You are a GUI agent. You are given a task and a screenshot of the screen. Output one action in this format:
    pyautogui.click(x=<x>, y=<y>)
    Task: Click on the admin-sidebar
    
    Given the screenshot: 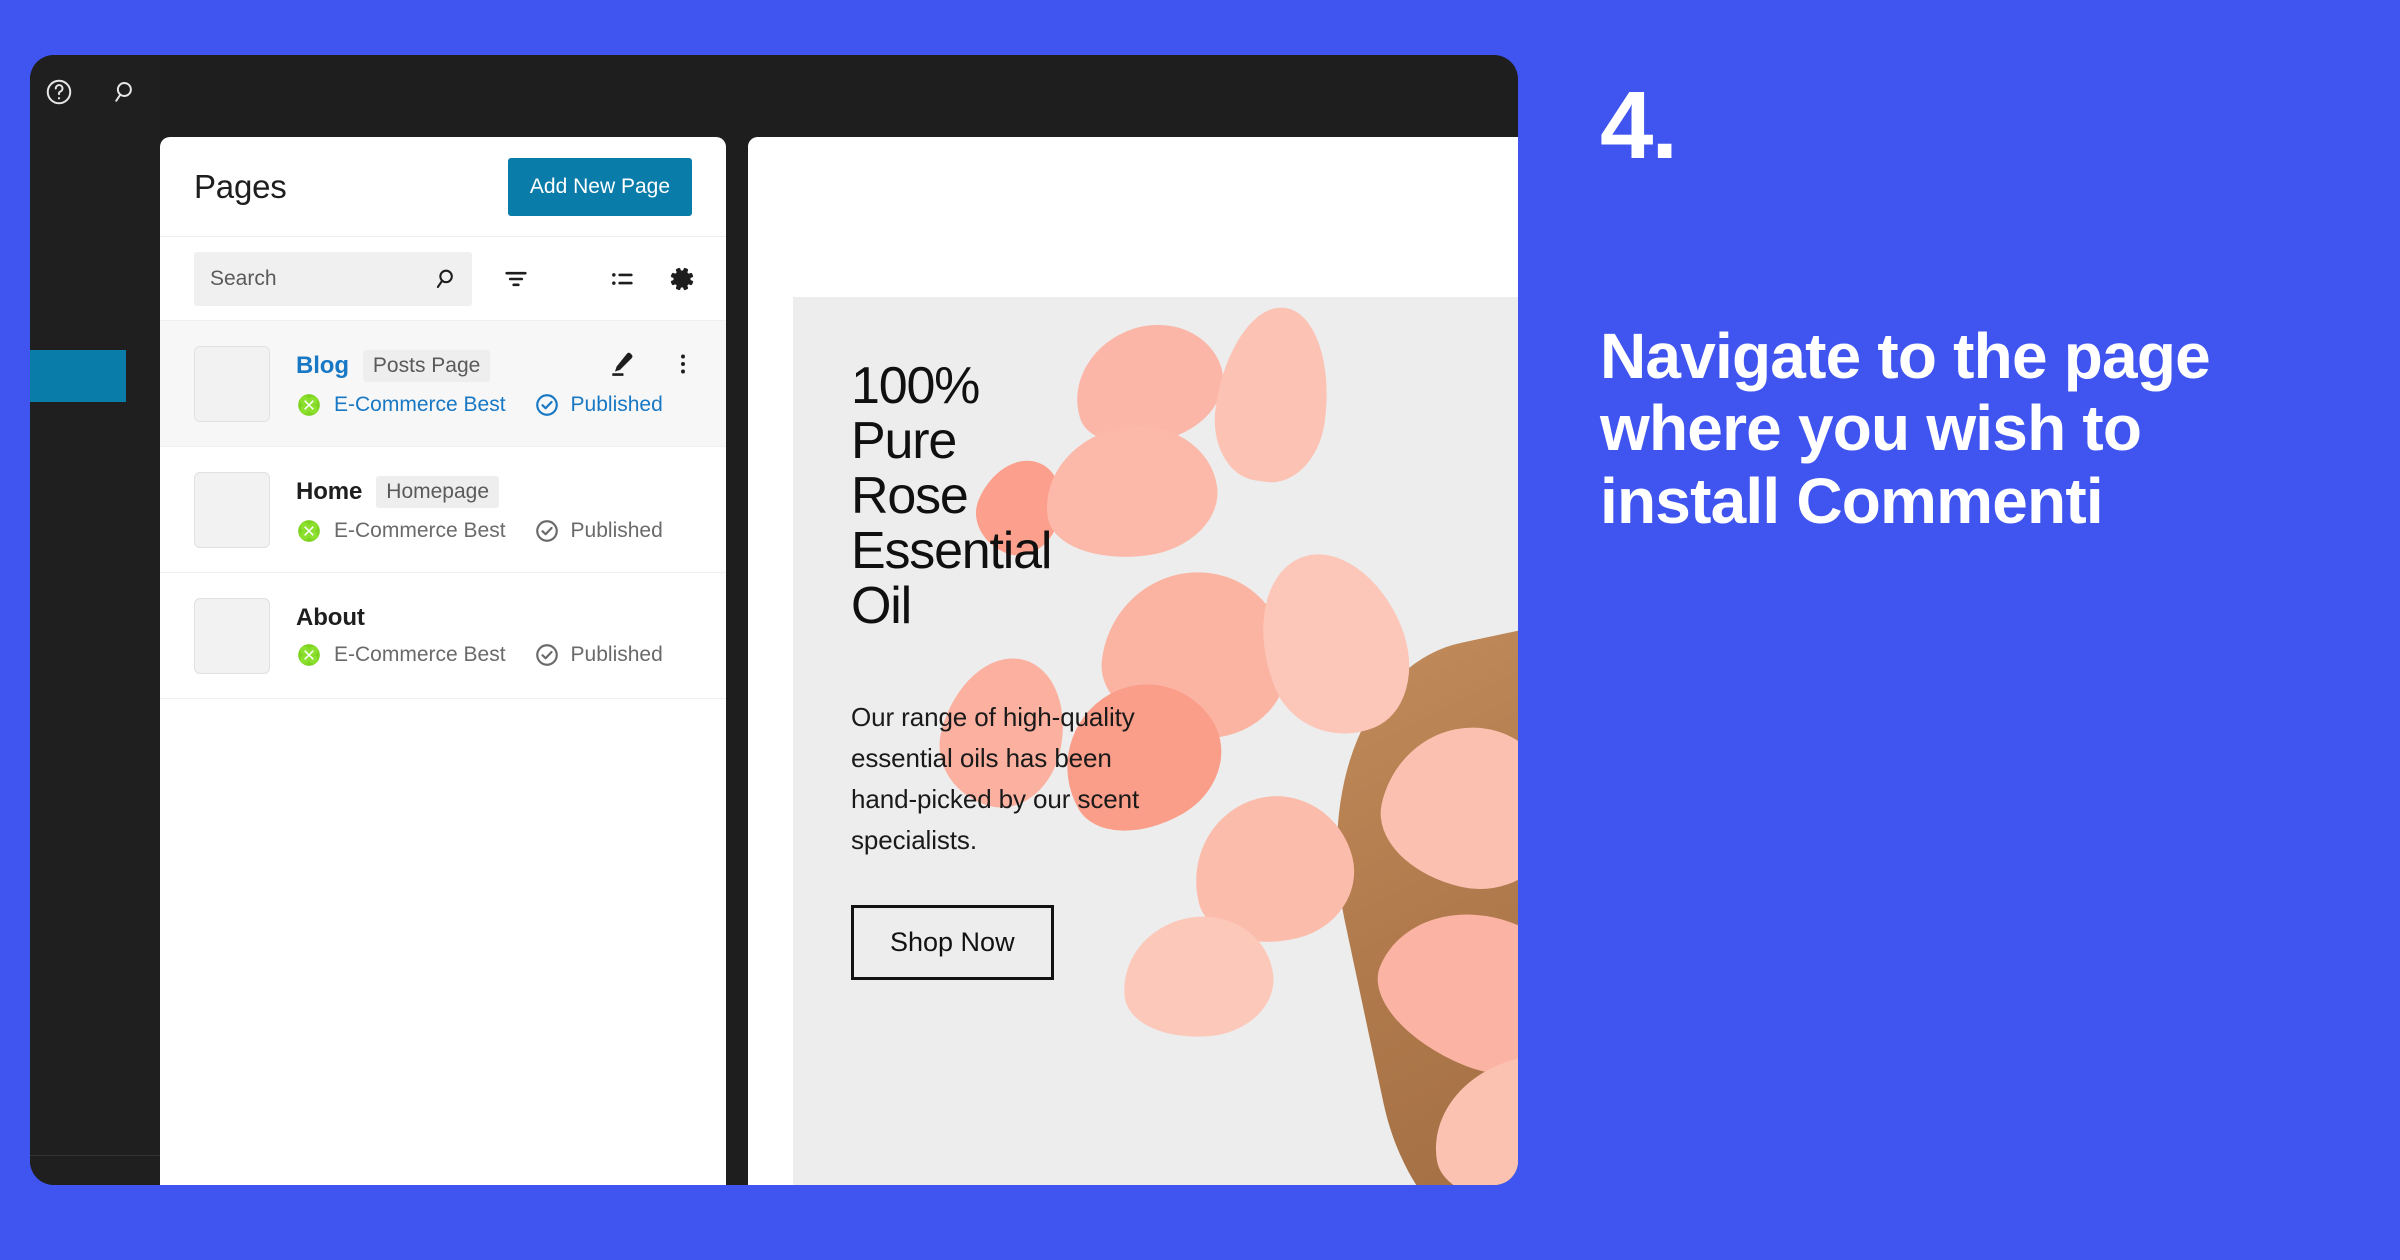 What is the action you would take?
    pyautogui.click(x=95, y=620)
    